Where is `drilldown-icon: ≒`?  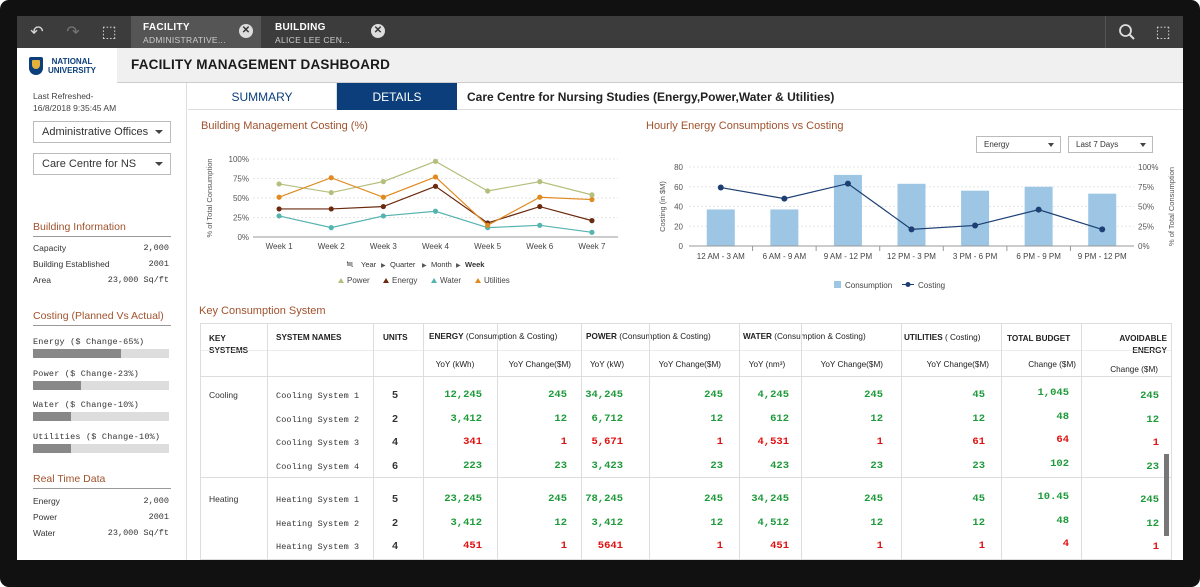 drilldown-icon: ≒ is located at coordinates (350, 264).